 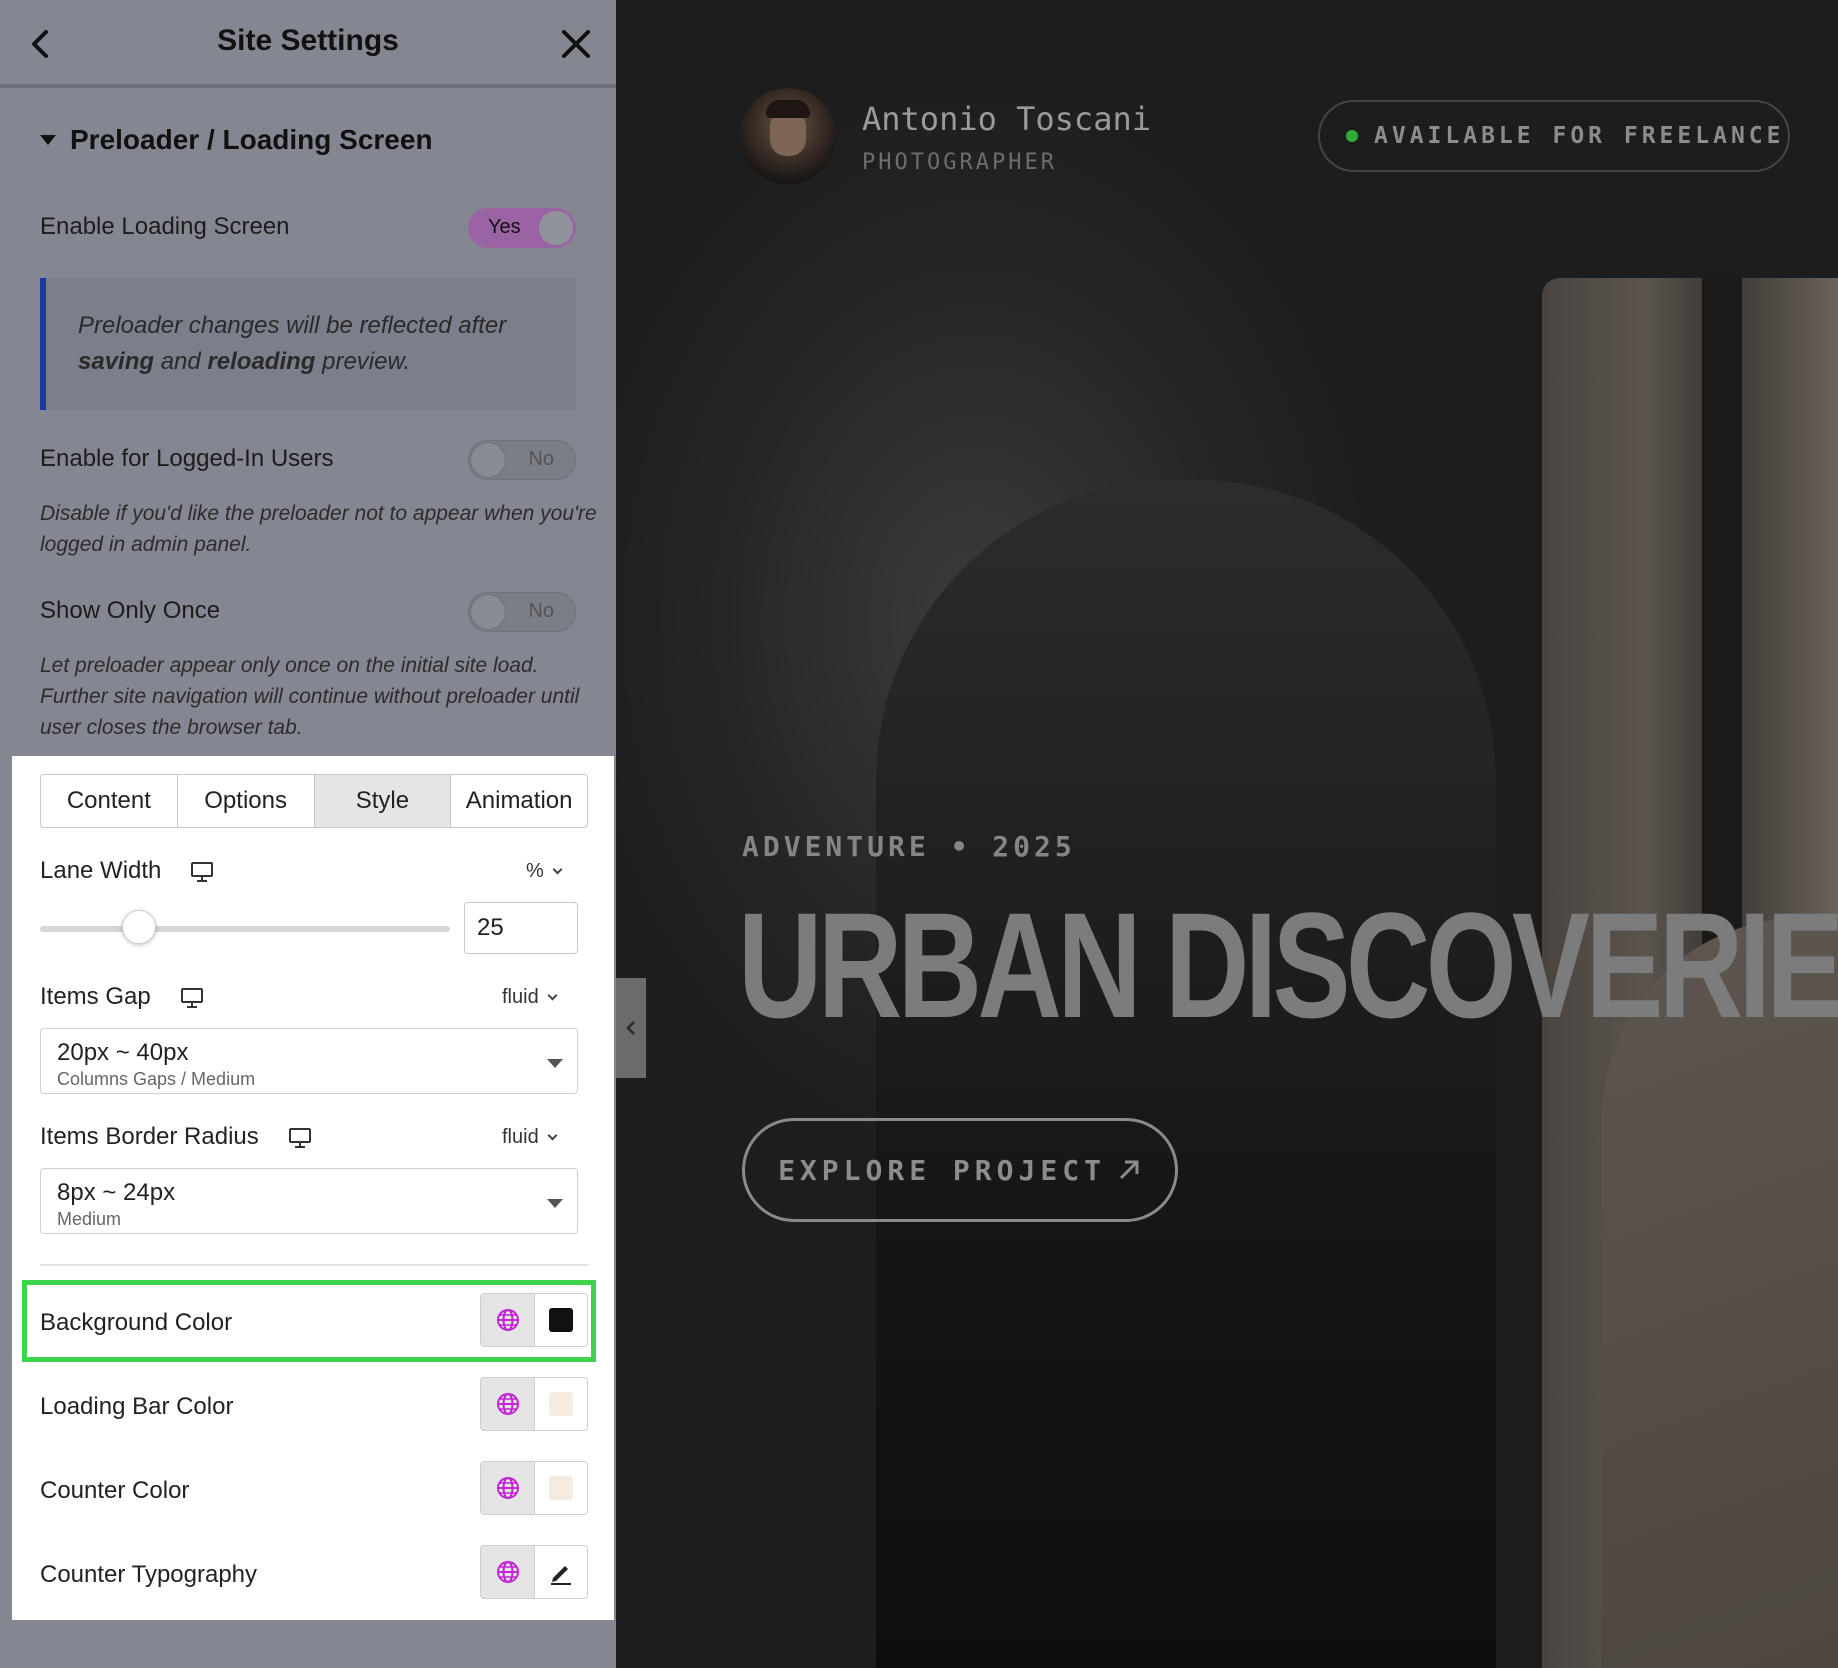 I want to click on availability-text: AVAILABLE FOR FREELANCE, so click(x=1579, y=136).